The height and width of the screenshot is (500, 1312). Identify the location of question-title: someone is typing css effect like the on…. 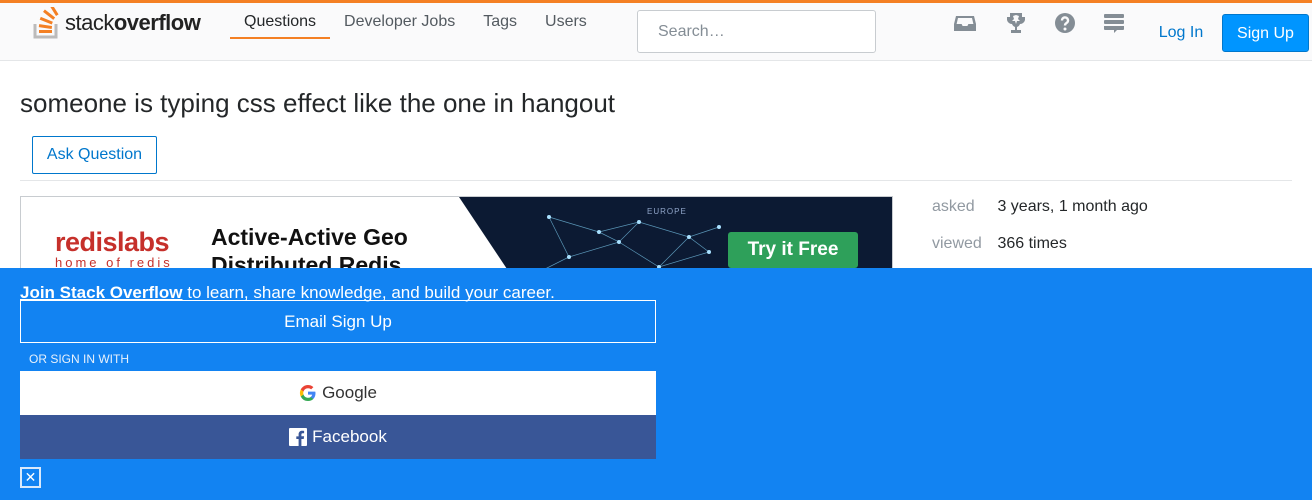
(317, 103).